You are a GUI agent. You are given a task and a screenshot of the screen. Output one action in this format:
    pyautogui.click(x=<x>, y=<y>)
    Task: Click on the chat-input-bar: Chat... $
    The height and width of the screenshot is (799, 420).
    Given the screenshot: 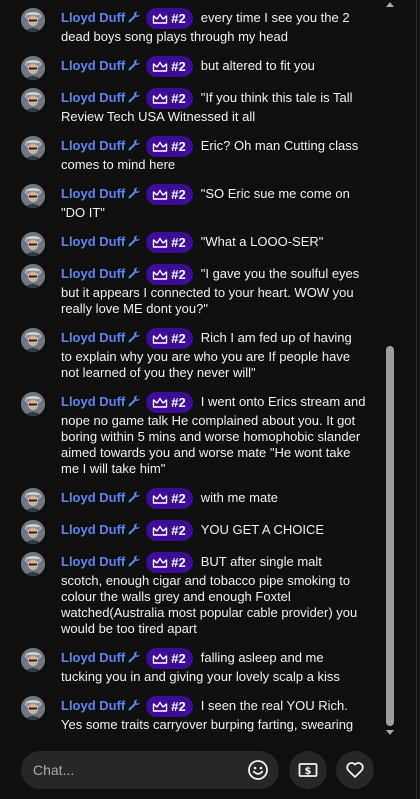 What is the action you would take?
    pyautogui.click(x=208, y=770)
    